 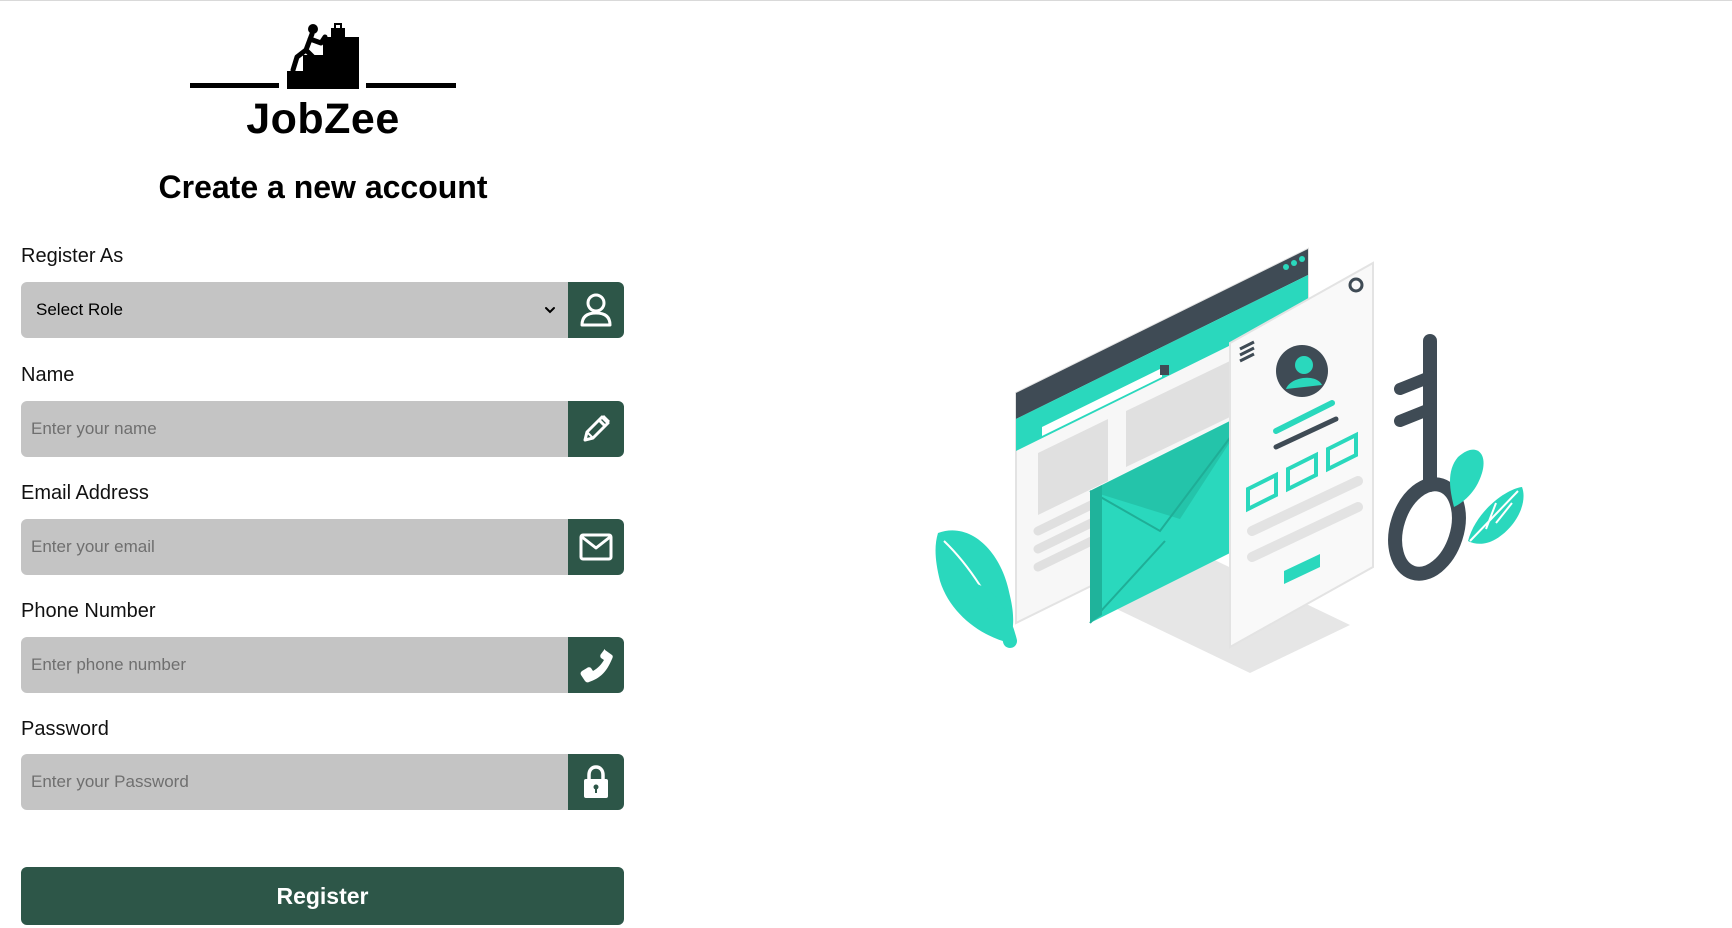 What do you see at coordinates (234, 85) in the screenshot?
I see `logo-line-left` at bounding box center [234, 85].